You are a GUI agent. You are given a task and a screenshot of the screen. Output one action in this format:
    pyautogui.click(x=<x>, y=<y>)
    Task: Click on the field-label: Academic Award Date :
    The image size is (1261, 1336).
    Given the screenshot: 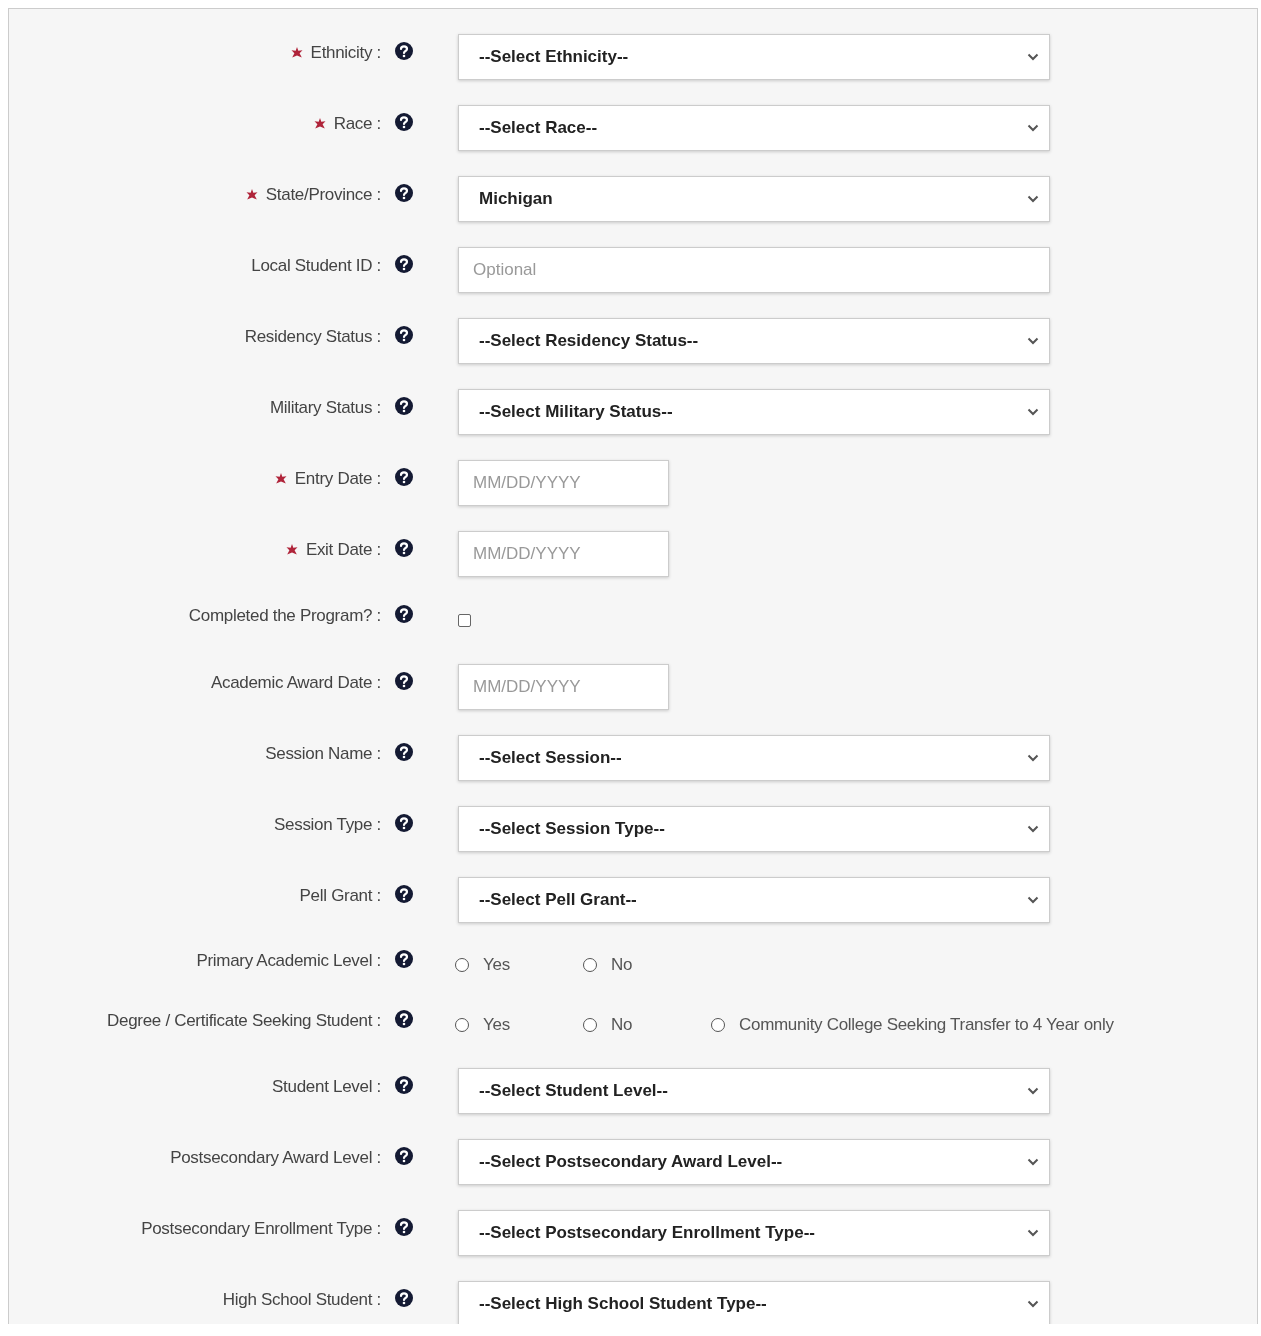 What is the action you would take?
    pyautogui.click(x=295, y=682)
    